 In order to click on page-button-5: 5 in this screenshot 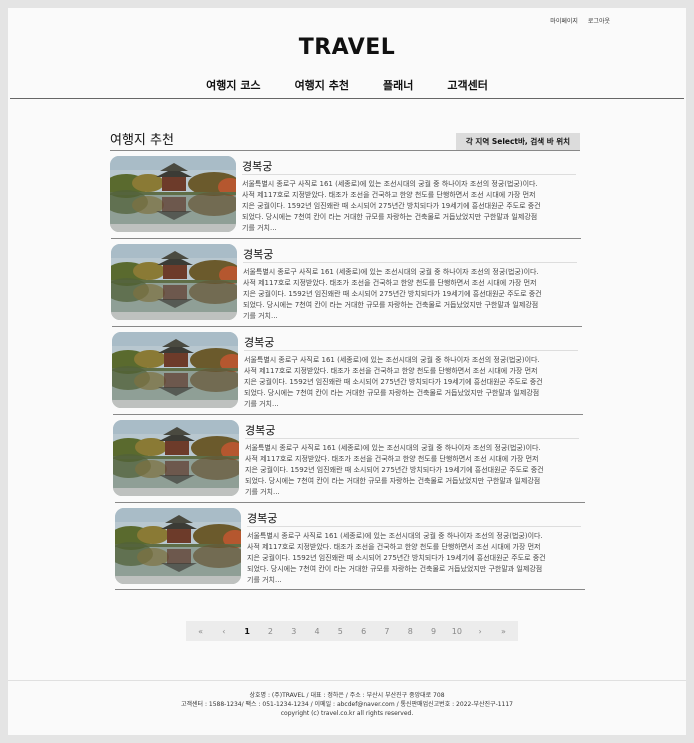, I will do `click(340, 631)`.